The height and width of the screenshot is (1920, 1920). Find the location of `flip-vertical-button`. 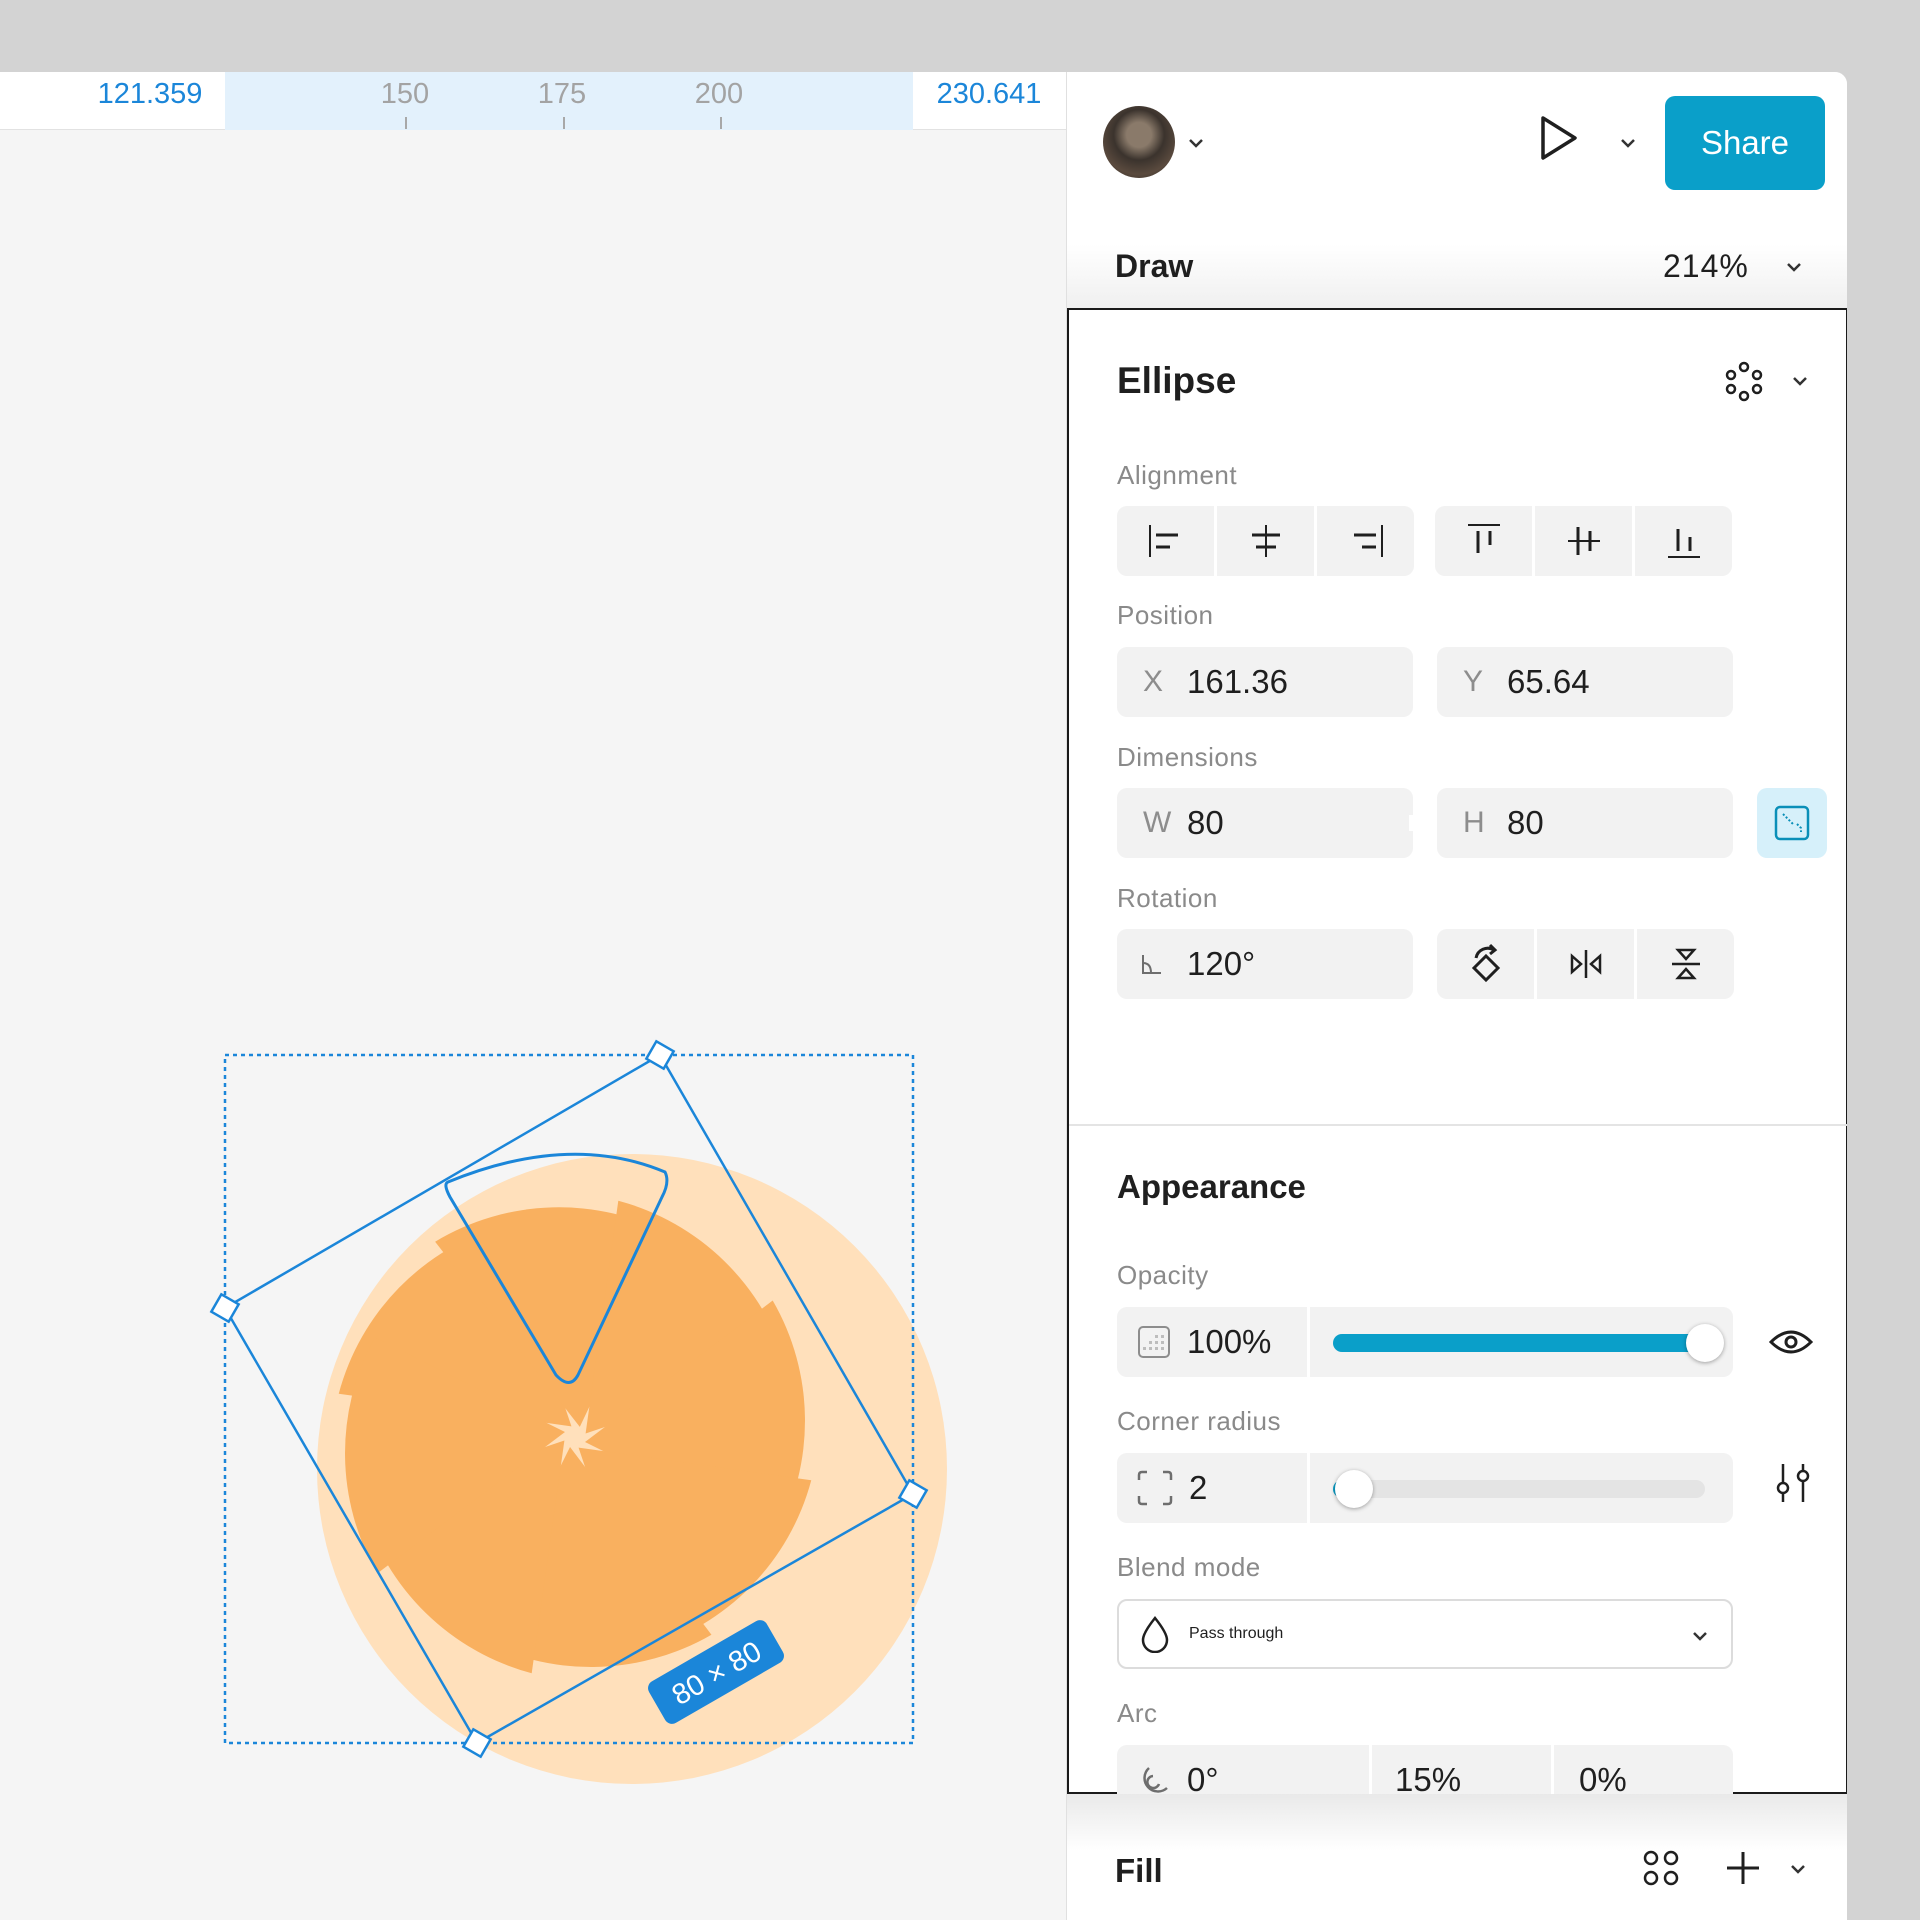

flip-vertical-button is located at coordinates (1685, 964).